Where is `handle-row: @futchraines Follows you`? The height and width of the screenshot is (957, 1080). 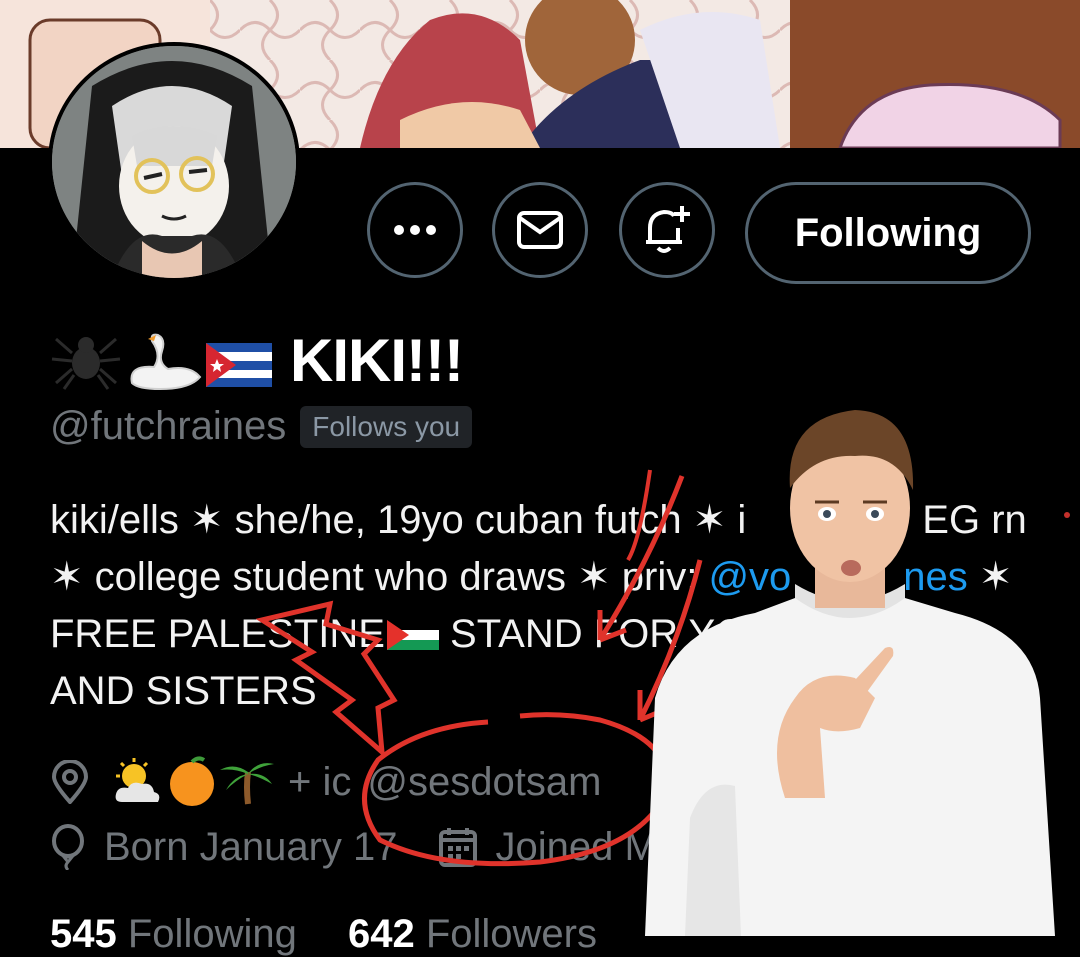
handle-row: @futchraines Follows you is located at coordinates (261, 426).